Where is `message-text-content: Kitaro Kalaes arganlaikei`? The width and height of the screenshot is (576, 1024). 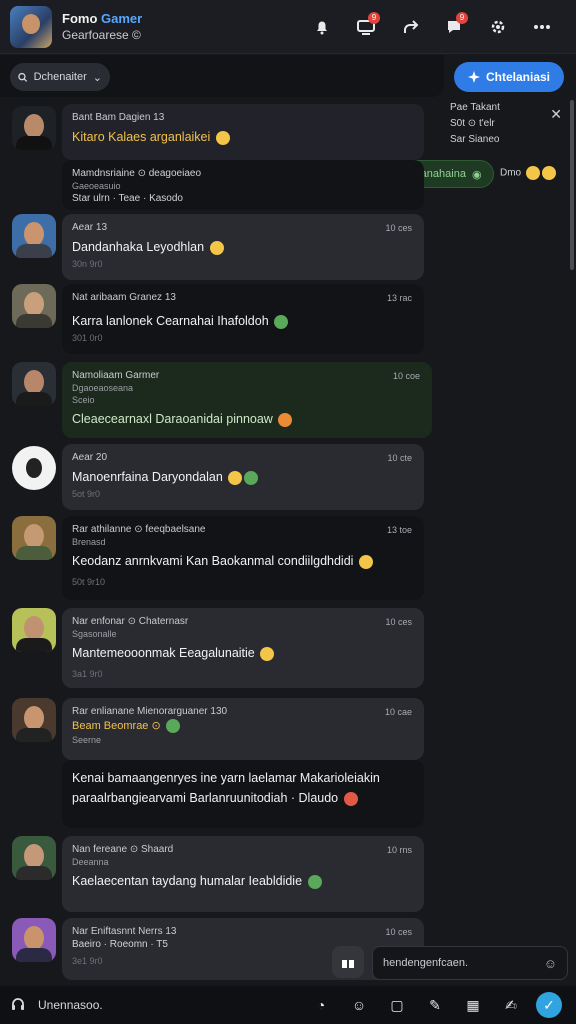
message-text-content: Kitaro Kalaes arganlaikei is located at coordinates (141, 137).